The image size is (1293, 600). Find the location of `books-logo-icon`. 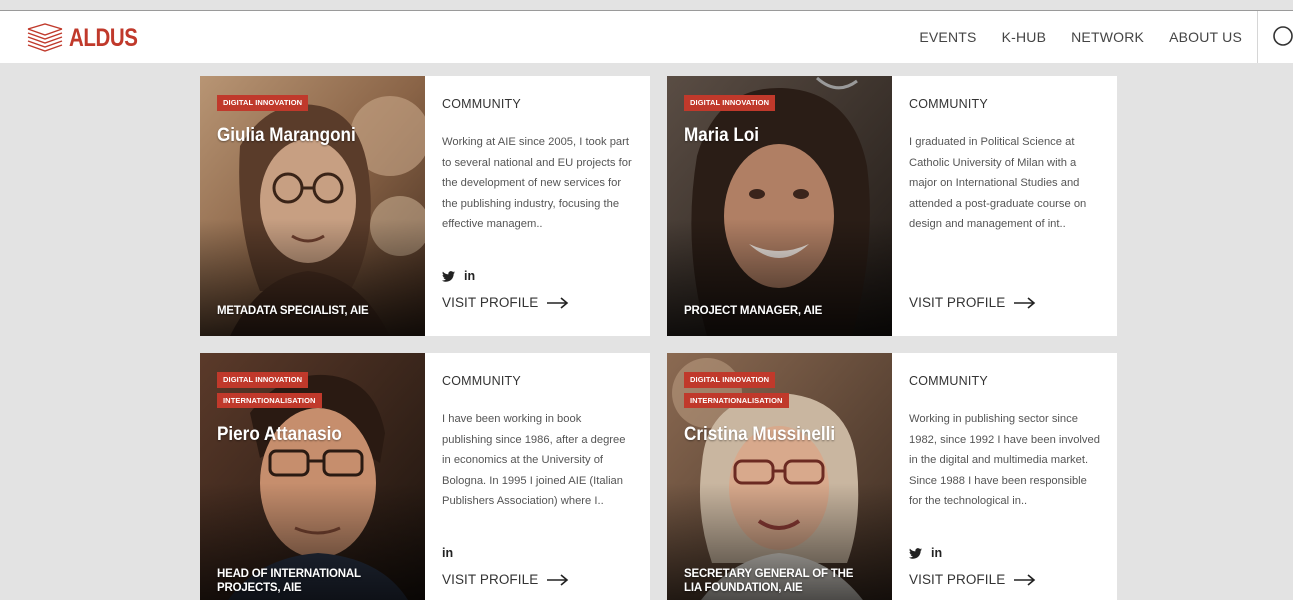

books-logo-icon is located at coordinates (45, 37).